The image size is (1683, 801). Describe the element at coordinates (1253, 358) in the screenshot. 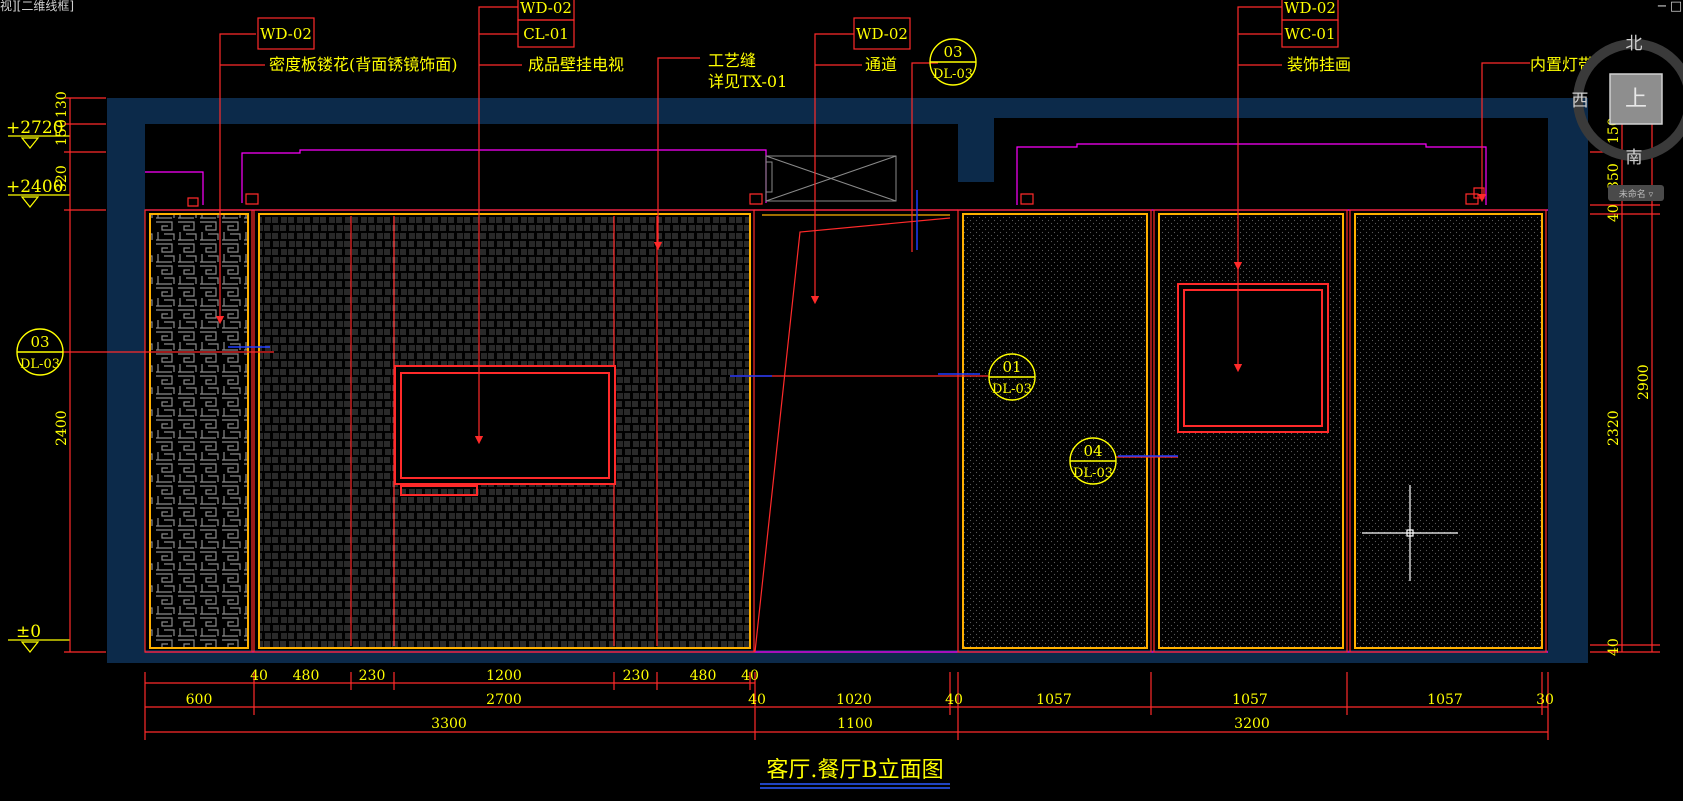

I see `decorative-painting` at that location.